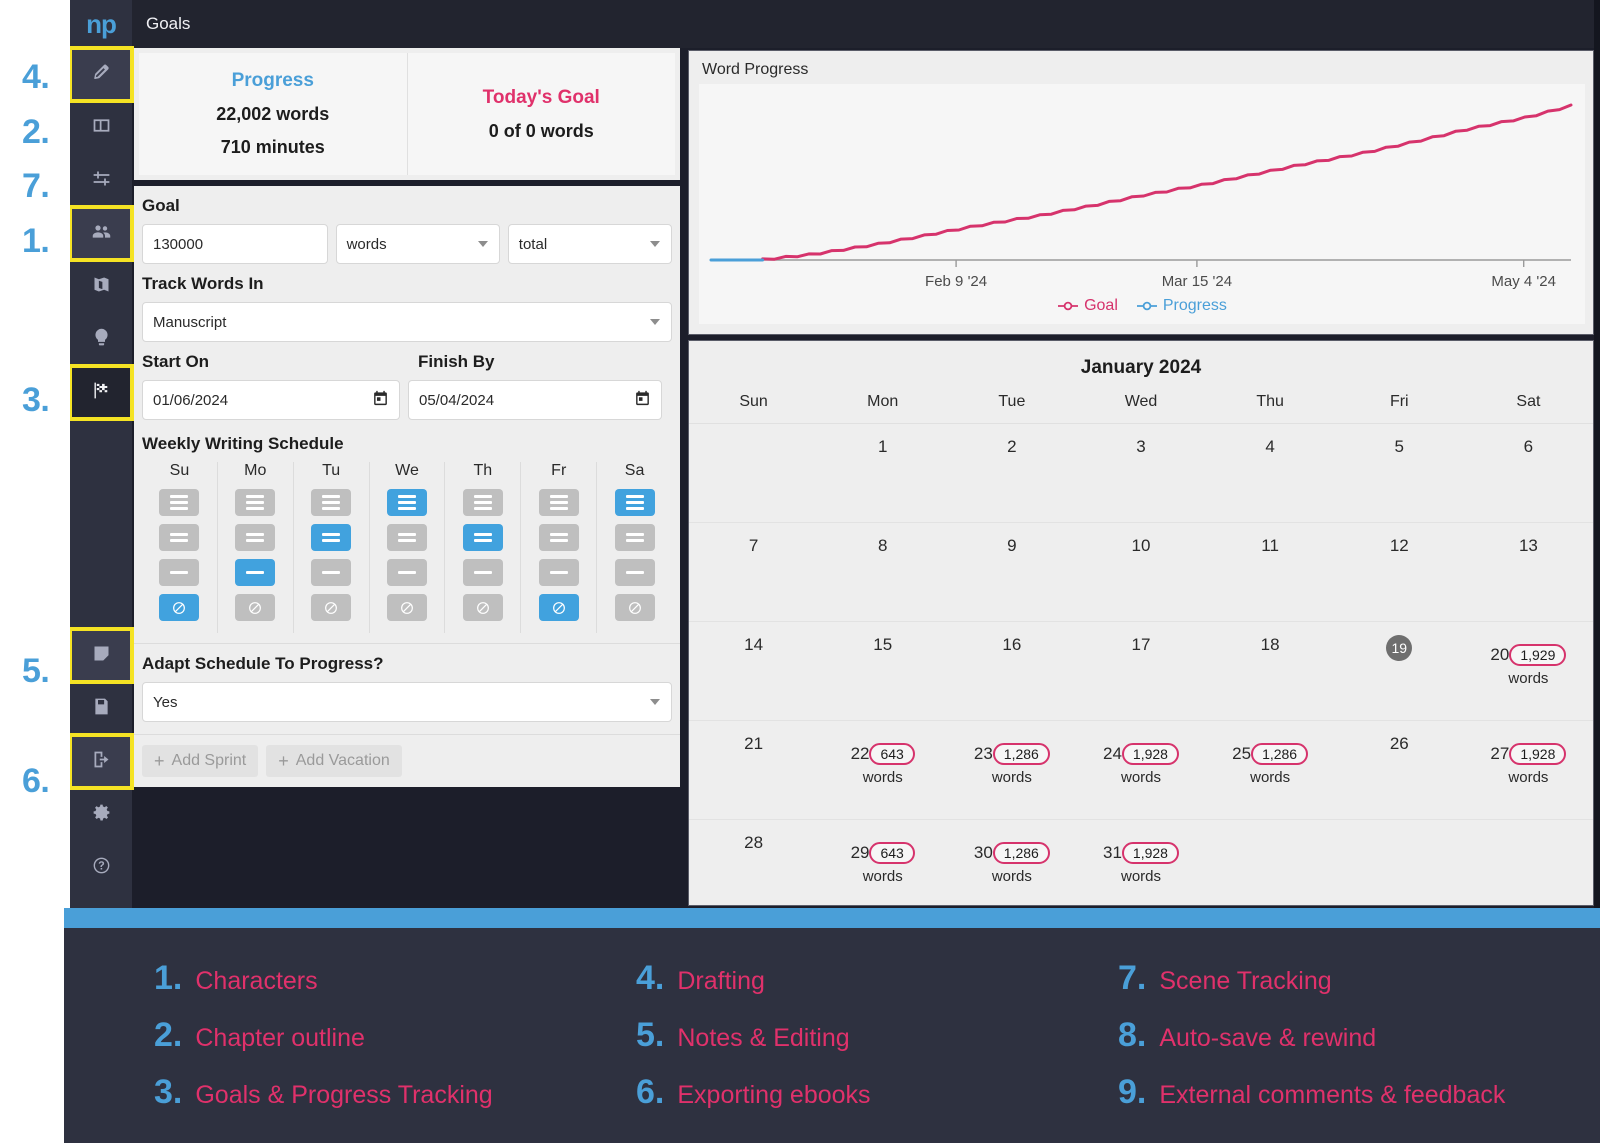 This screenshot has height=1143, width=1600. I want to click on calendar-day-cell: 4, so click(1270, 473).